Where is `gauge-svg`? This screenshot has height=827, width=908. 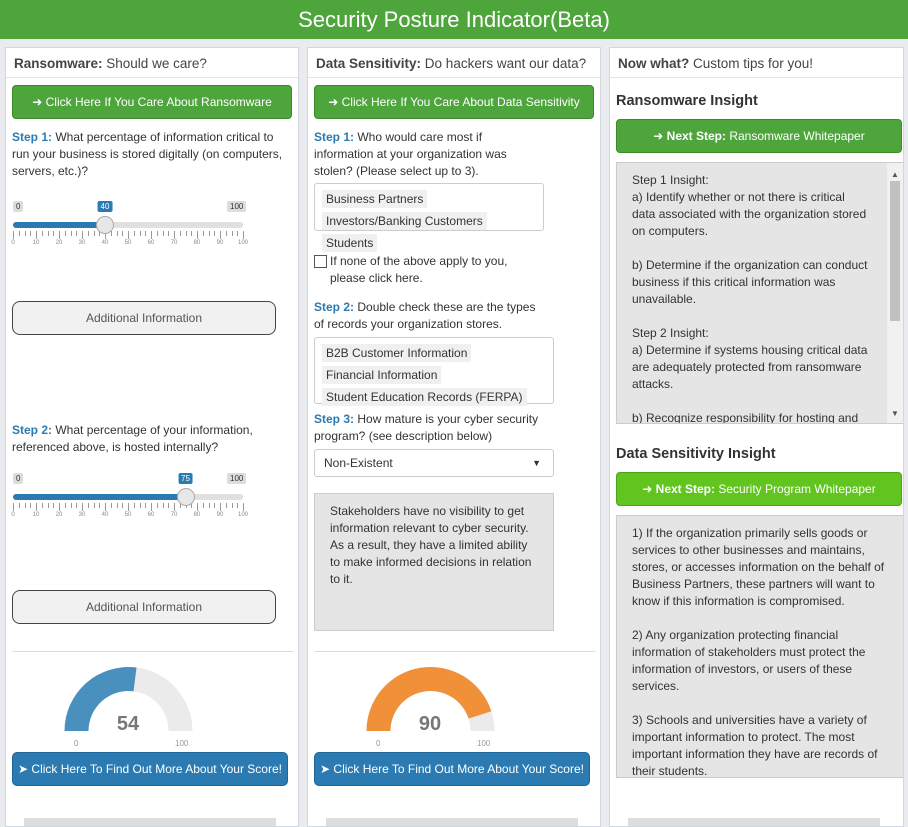
gauge-svg is located at coordinates (430, 699).